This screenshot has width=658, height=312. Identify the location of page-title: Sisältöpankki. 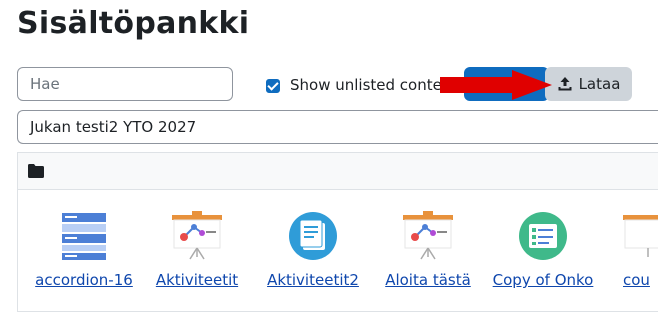
(133, 23).